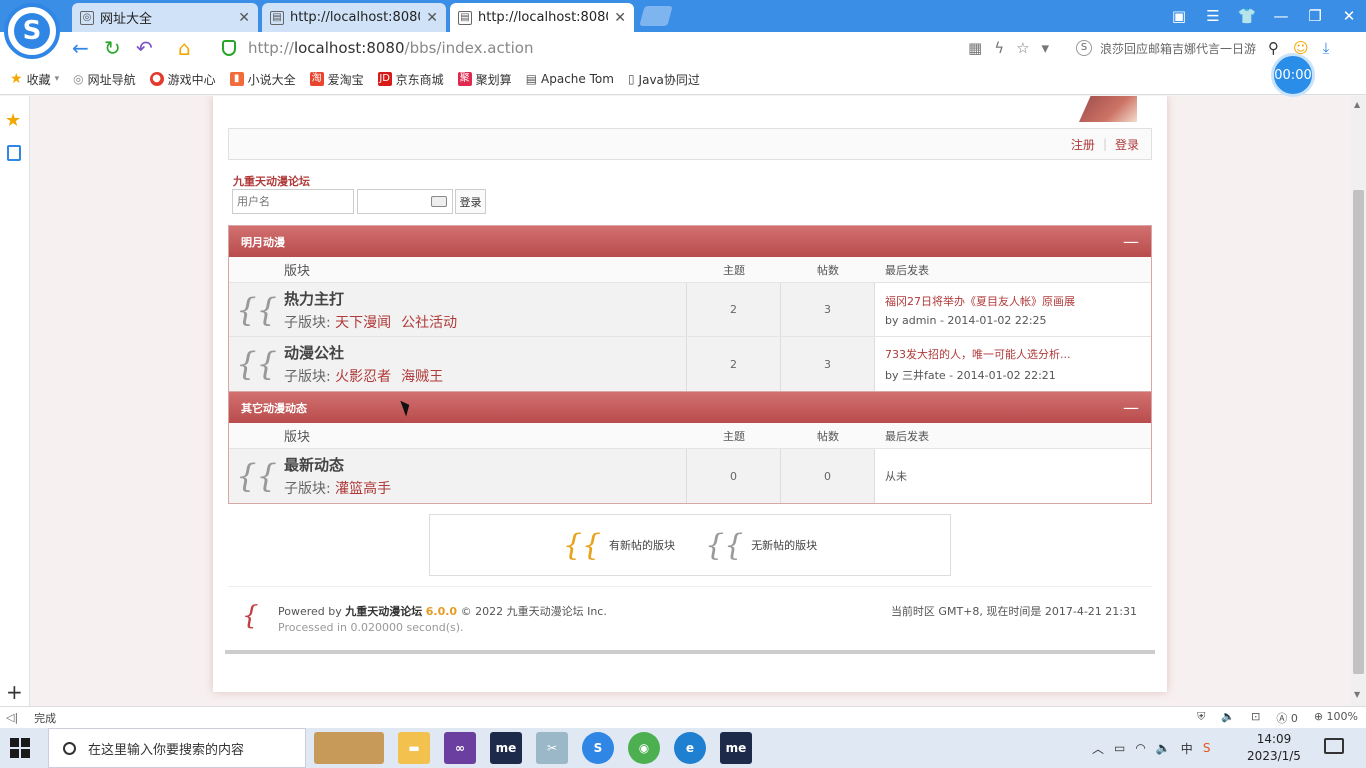 The image size is (1366, 768). What do you see at coordinates (470, 201) in the screenshot?
I see `login-button: 登录` at bounding box center [470, 201].